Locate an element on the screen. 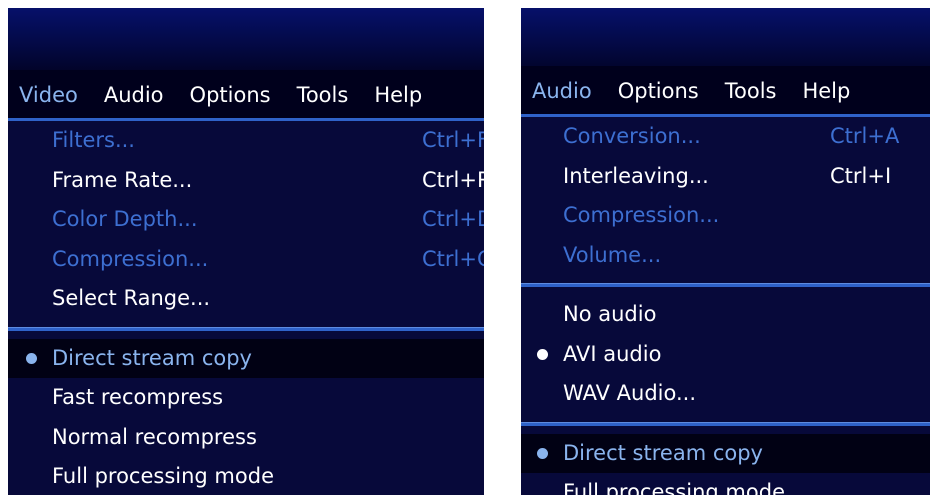  menu-item-label: Normal recompress is located at coordinates (154, 436).